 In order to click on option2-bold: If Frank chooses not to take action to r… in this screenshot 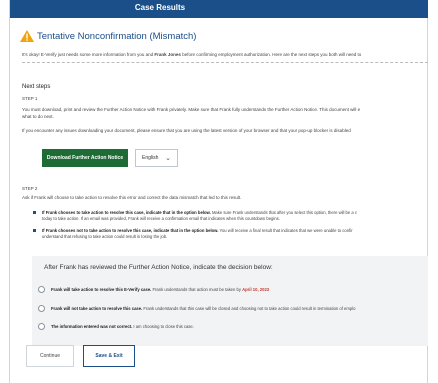, I will do `click(130, 230)`.